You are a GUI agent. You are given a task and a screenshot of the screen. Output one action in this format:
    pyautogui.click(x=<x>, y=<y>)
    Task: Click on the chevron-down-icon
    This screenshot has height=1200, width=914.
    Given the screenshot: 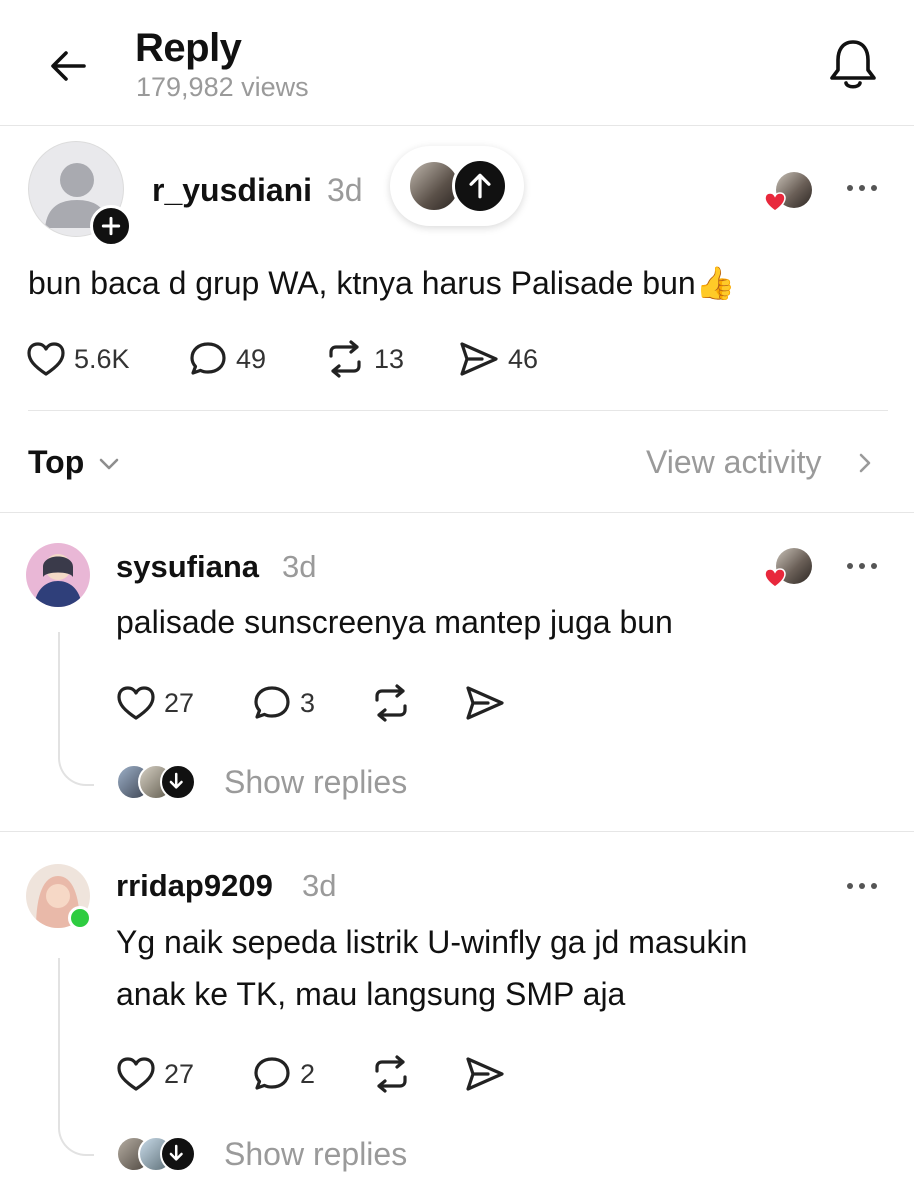 What is the action you would take?
    pyautogui.click(x=109, y=464)
    